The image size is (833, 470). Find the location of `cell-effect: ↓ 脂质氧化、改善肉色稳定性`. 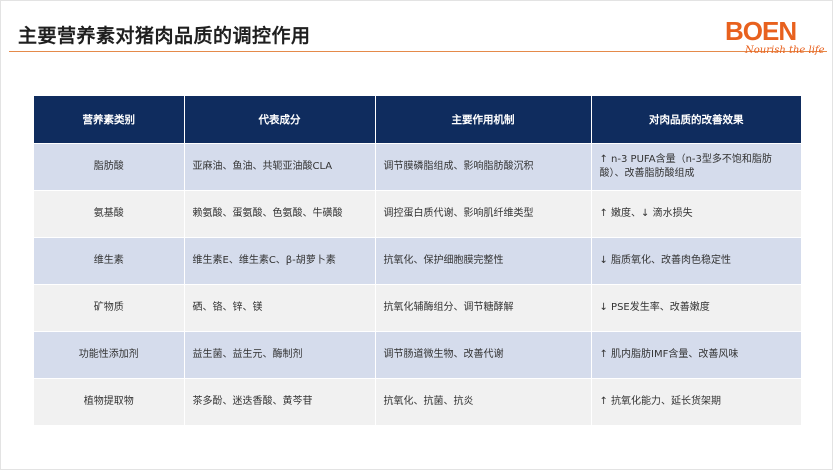

cell-effect: ↓ 脂质氧化、改善肉色稳定性 is located at coordinates (696, 260).